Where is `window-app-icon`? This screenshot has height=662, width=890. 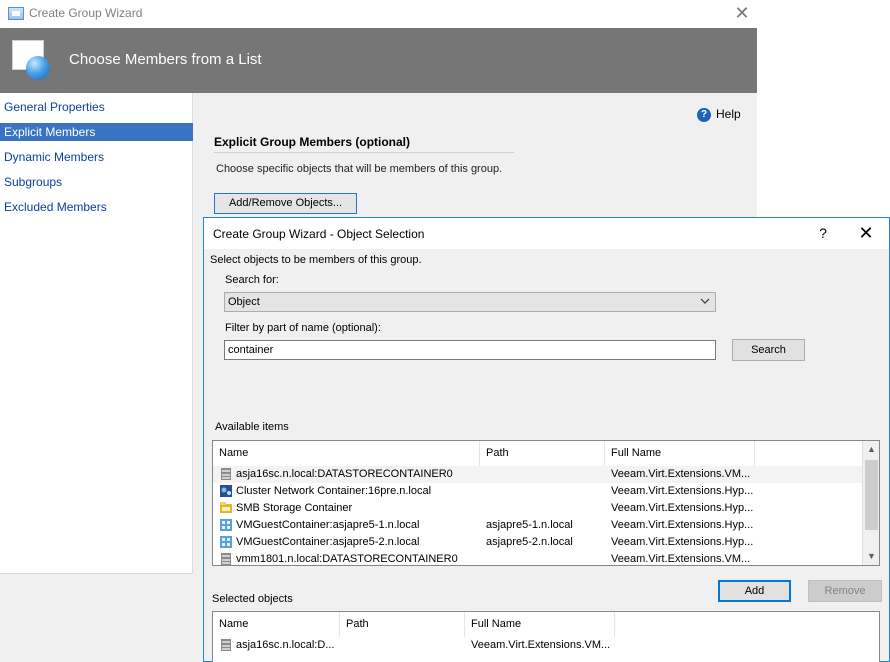
window-app-icon is located at coordinates (16, 13).